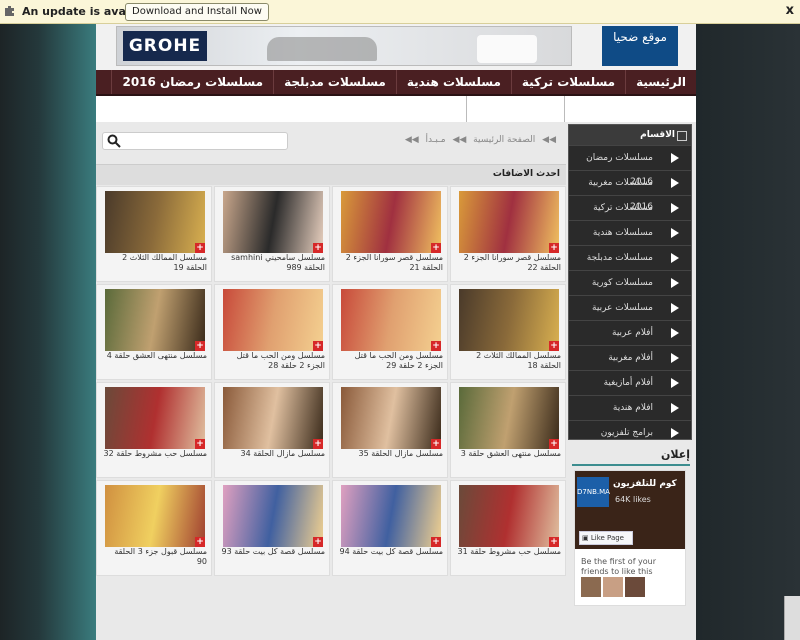 The width and height of the screenshot is (800, 640). I want to click on video-card: + مسلسل الممالك الثلاث 2 الحلقة 19, so click(154, 234).